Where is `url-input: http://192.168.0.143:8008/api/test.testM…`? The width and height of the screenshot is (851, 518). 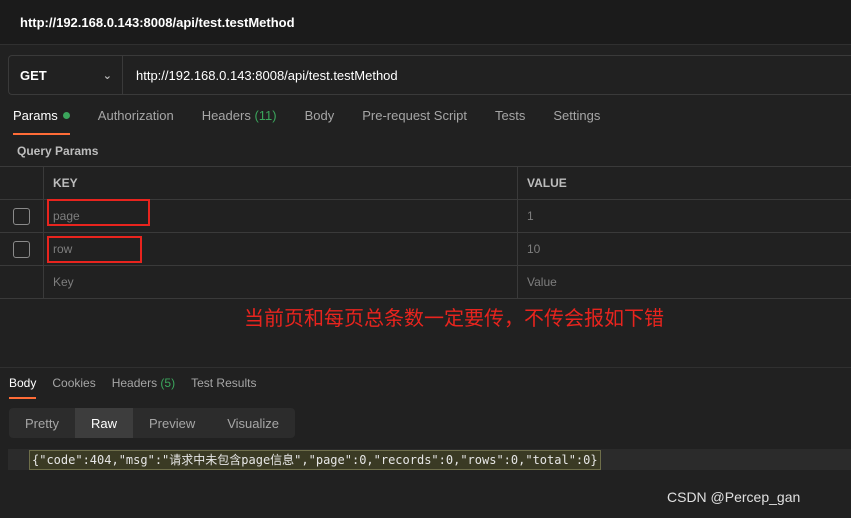
url-input: http://192.168.0.143:8008/api/test.testM… is located at coordinates (267, 75).